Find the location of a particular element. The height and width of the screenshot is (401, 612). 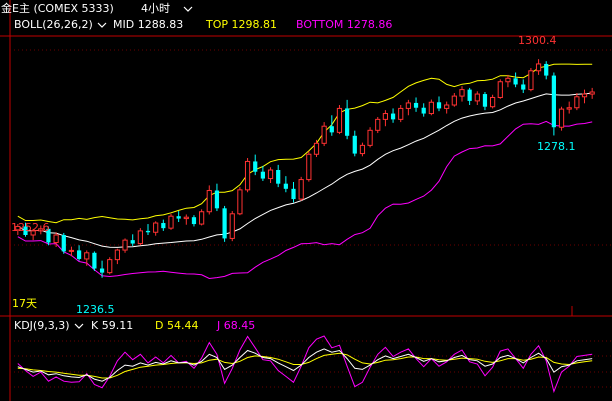

boll-legend-mid: MID 1288.83 is located at coordinates (148, 24).